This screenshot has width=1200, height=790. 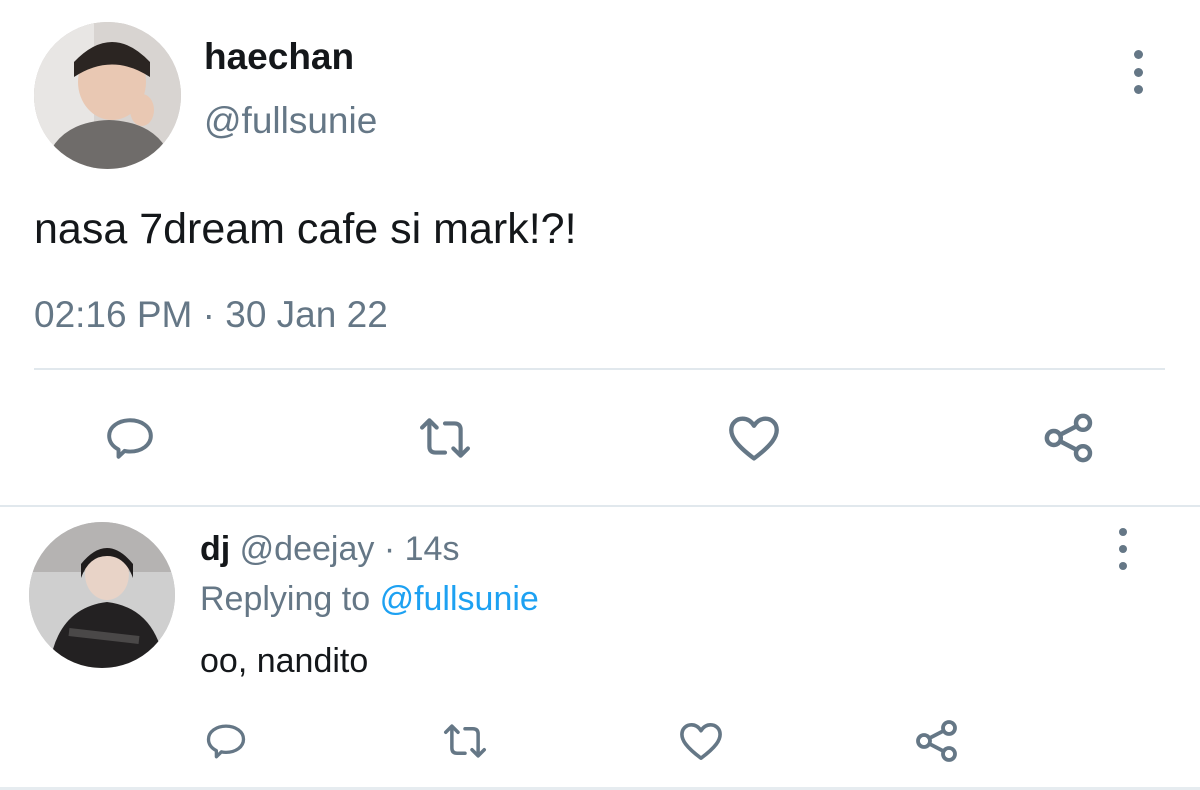 I want to click on display-name: haechan, so click(x=279, y=57).